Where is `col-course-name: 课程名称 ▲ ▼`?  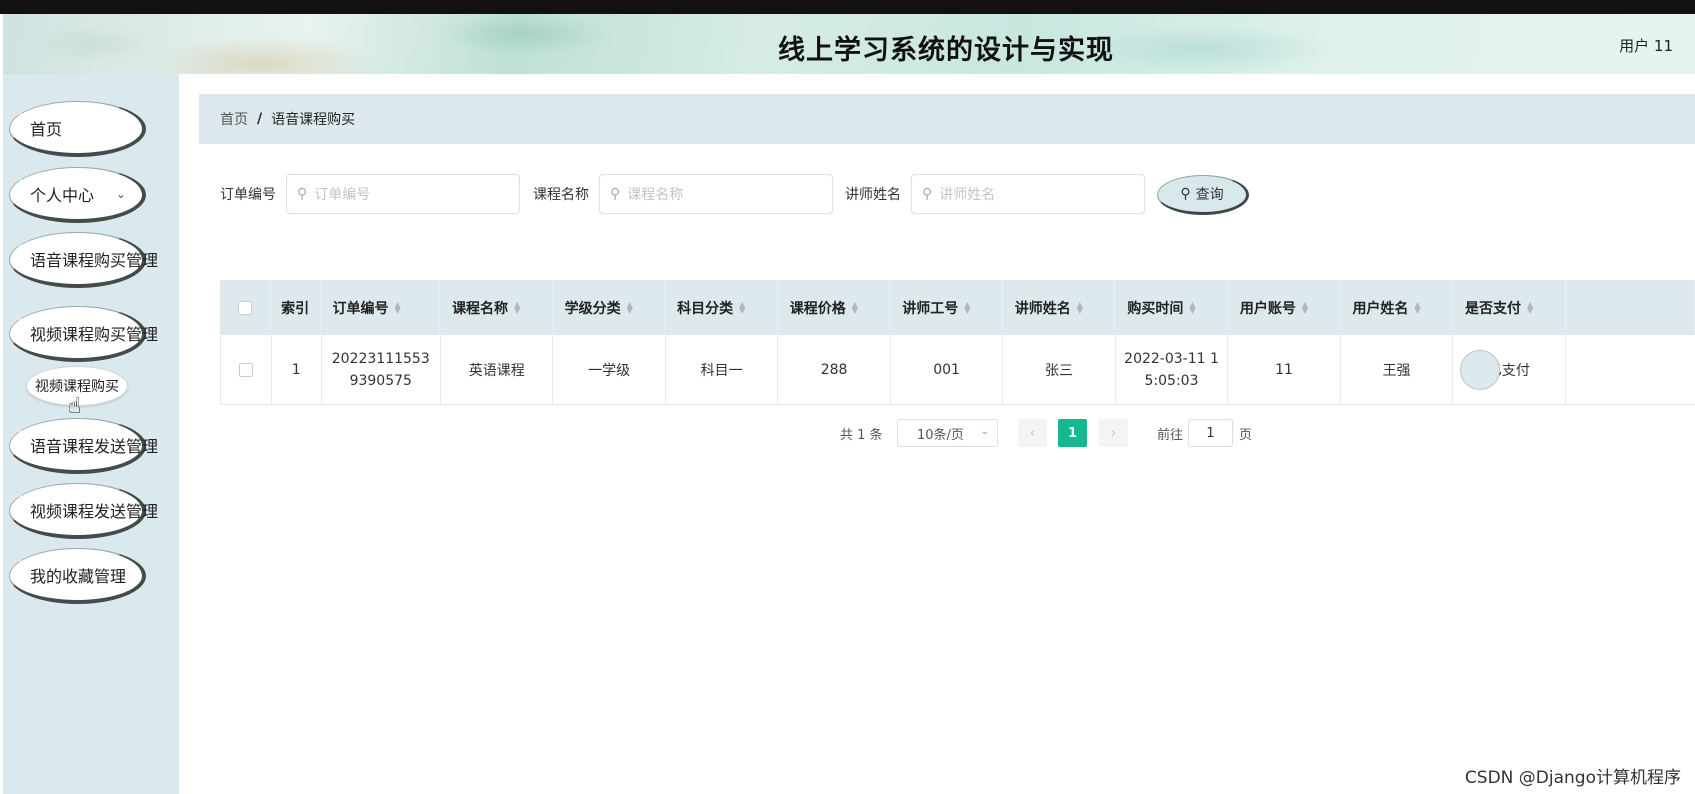 col-course-name: 课程名称 ▲ ▼ is located at coordinates (496, 307).